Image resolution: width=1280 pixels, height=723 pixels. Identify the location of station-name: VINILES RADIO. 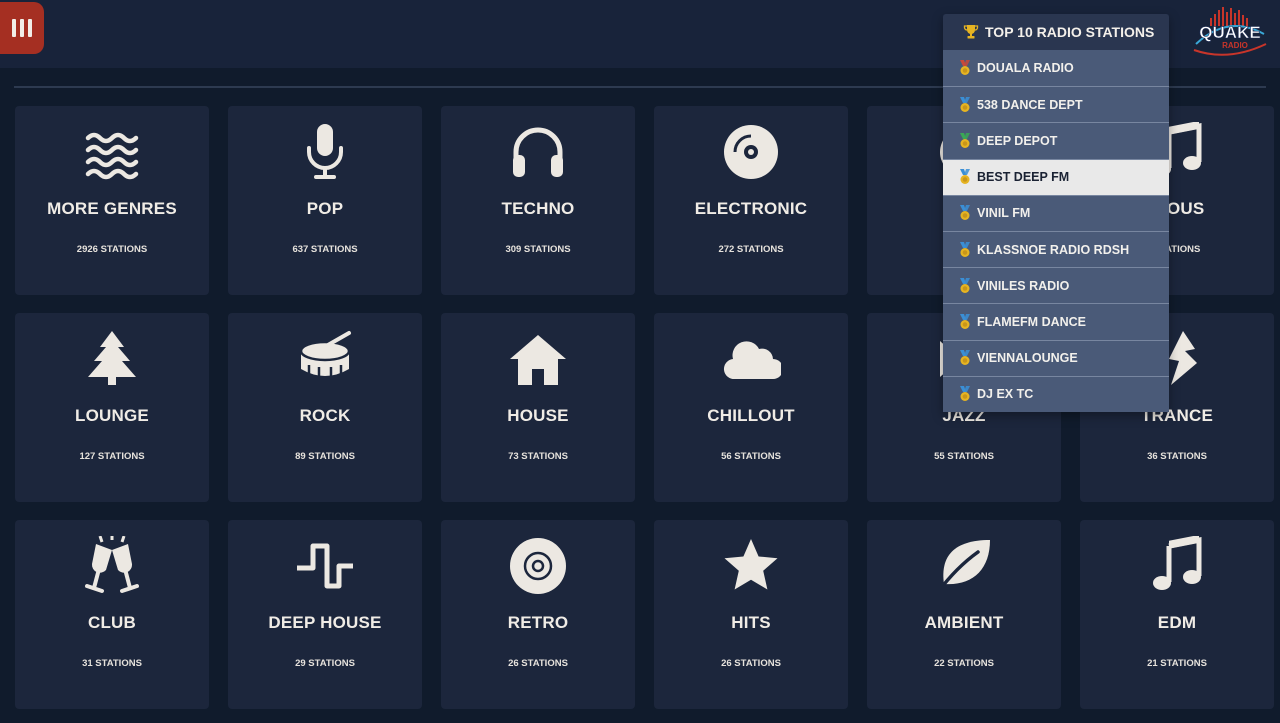
(1023, 285).